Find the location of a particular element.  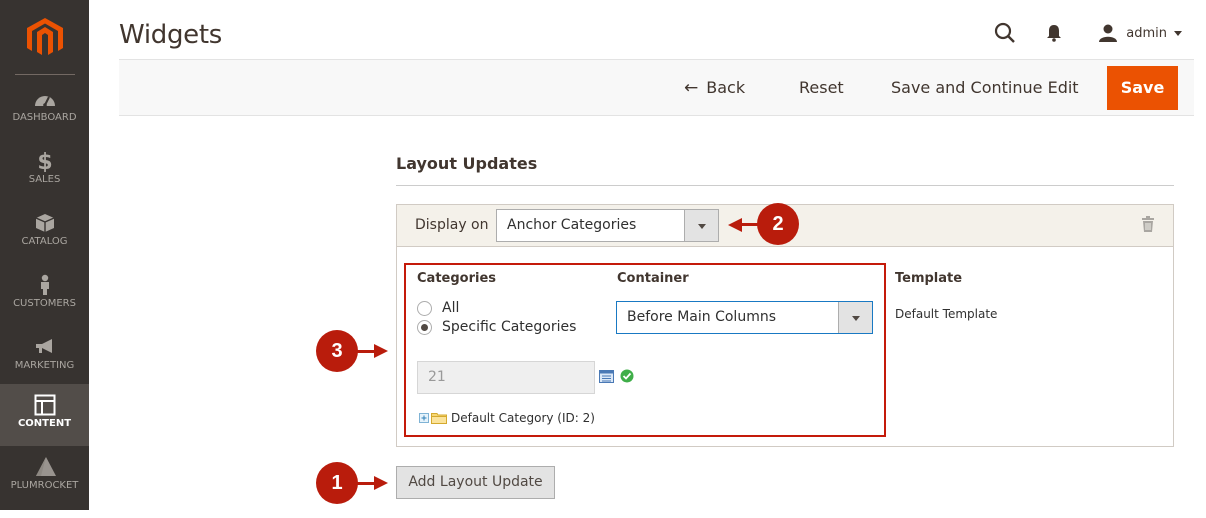

dashboard-icon is located at coordinates (44, 101).